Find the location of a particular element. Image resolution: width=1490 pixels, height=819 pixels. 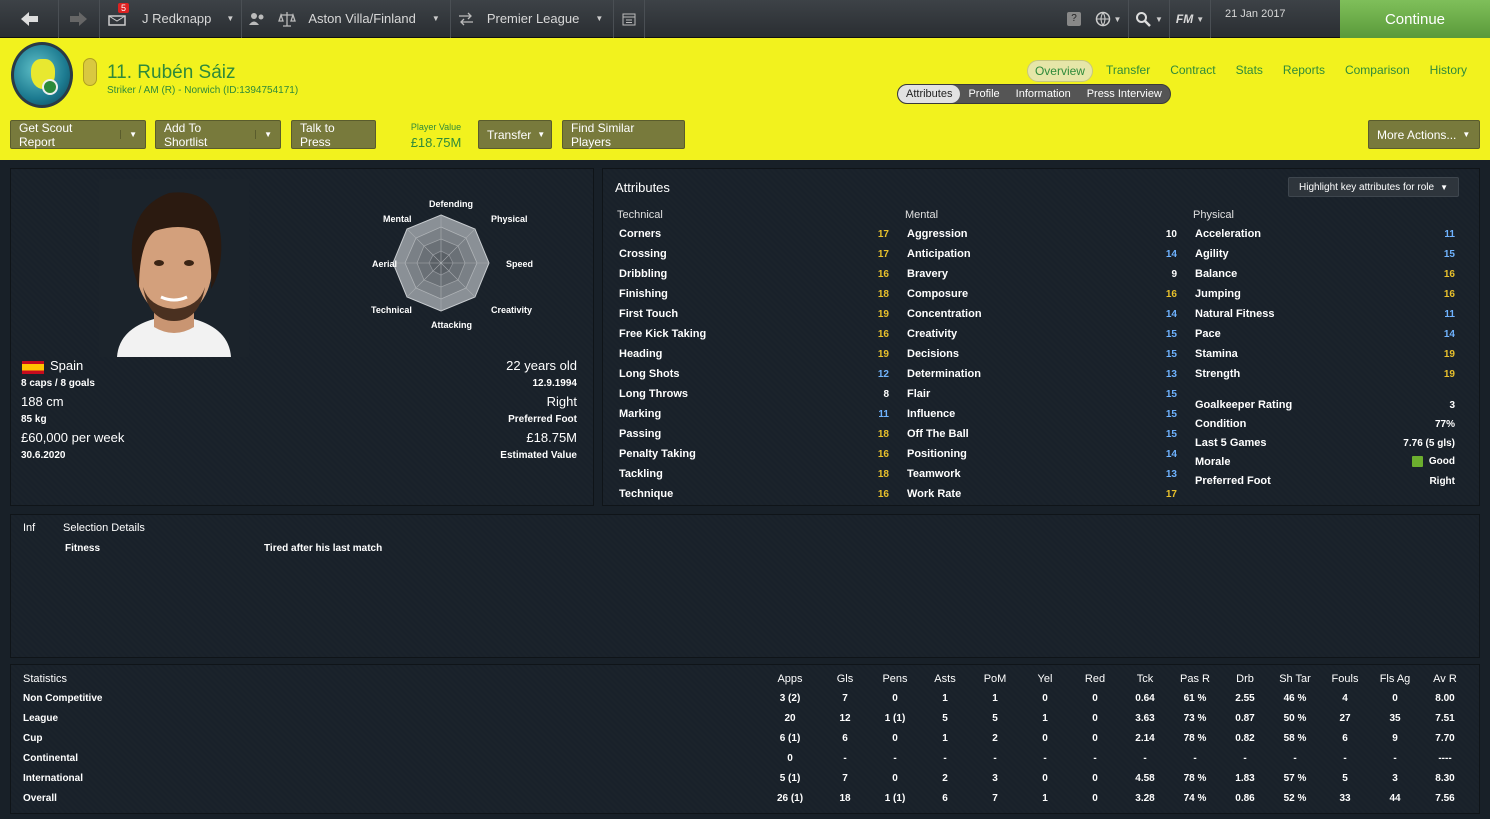

attribute-name: Influence is located at coordinates (931, 414).